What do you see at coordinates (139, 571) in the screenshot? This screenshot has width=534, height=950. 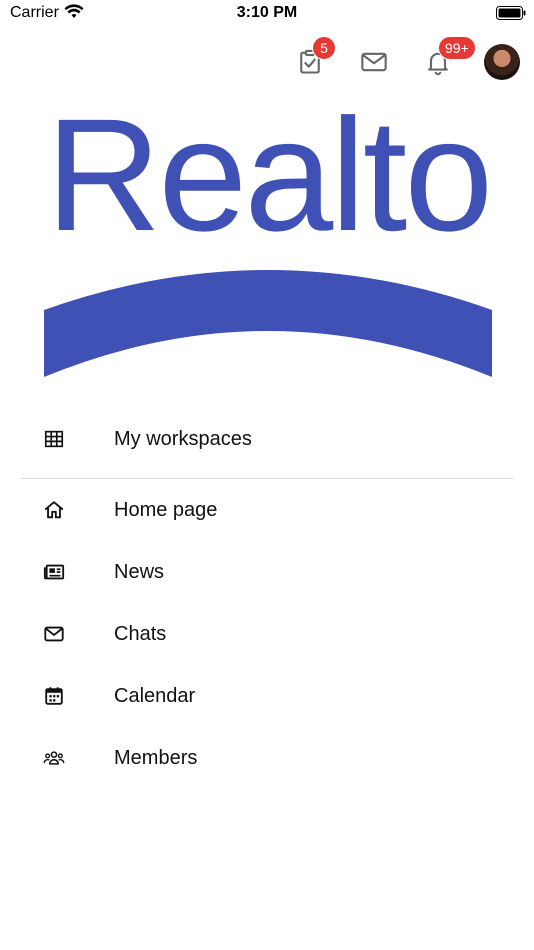 I see `menu-label-news: News` at bounding box center [139, 571].